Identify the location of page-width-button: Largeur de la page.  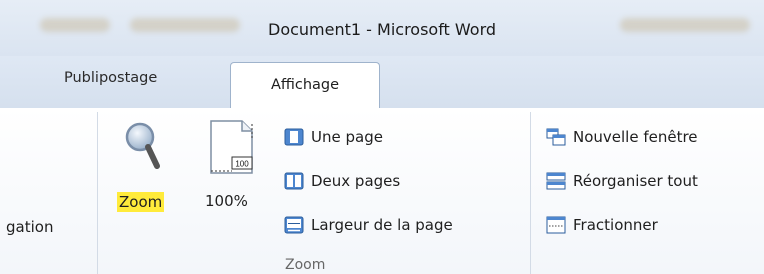
(368, 225).